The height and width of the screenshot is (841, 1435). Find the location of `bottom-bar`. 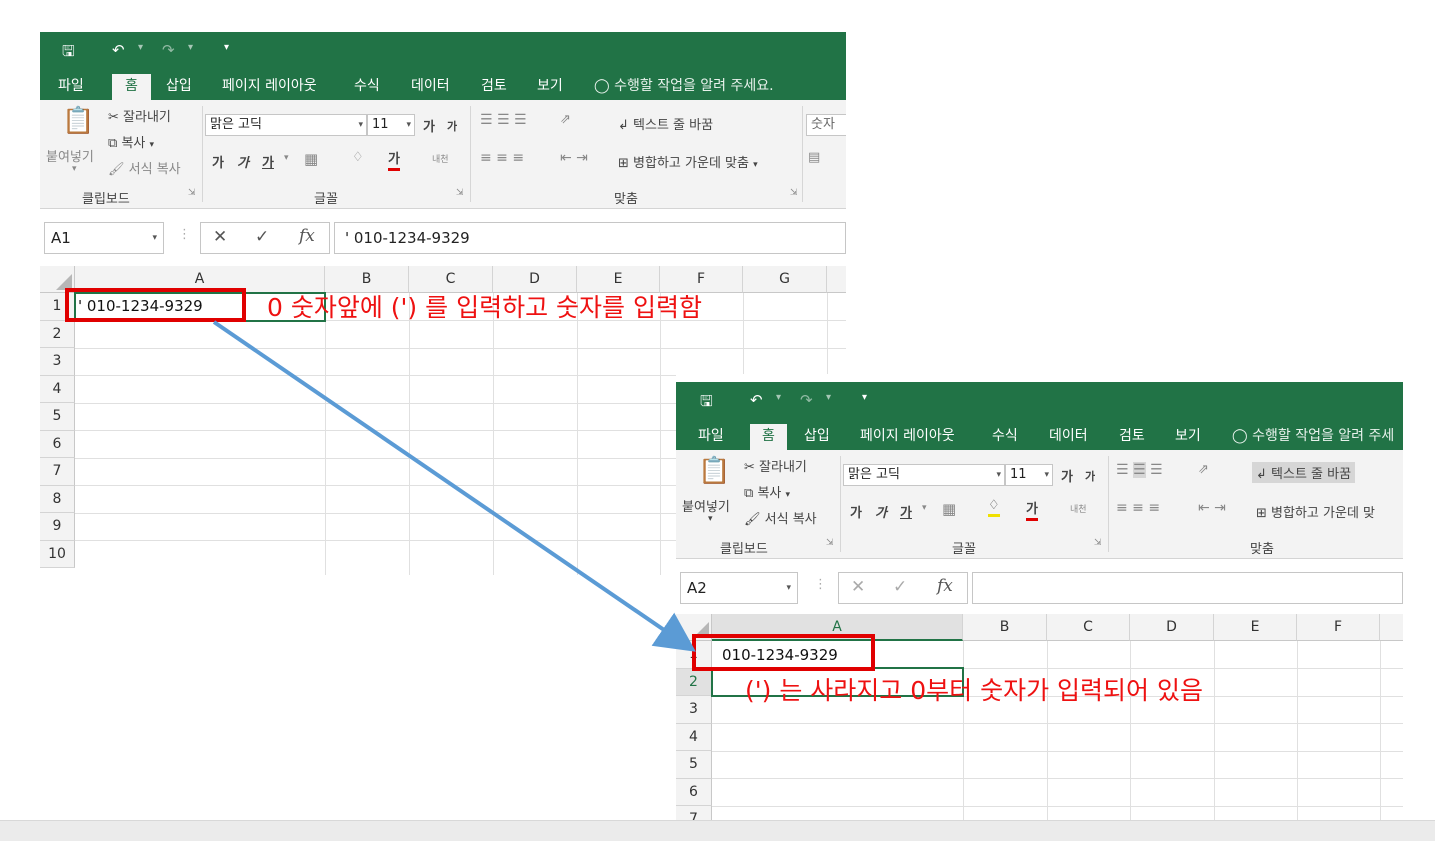

bottom-bar is located at coordinates (717, 830).